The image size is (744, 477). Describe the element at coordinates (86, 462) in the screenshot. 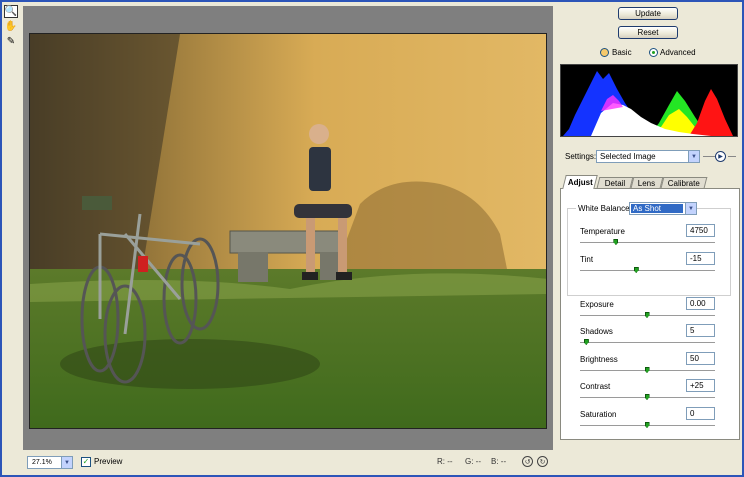

I see `preview-checkbox: ✓` at that location.